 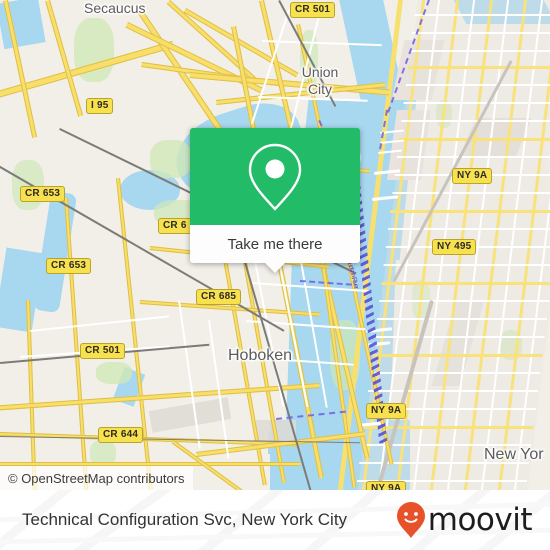 What do you see at coordinates (472, 176) in the screenshot?
I see `road-shield-ny9a-north: NY 9A` at bounding box center [472, 176].